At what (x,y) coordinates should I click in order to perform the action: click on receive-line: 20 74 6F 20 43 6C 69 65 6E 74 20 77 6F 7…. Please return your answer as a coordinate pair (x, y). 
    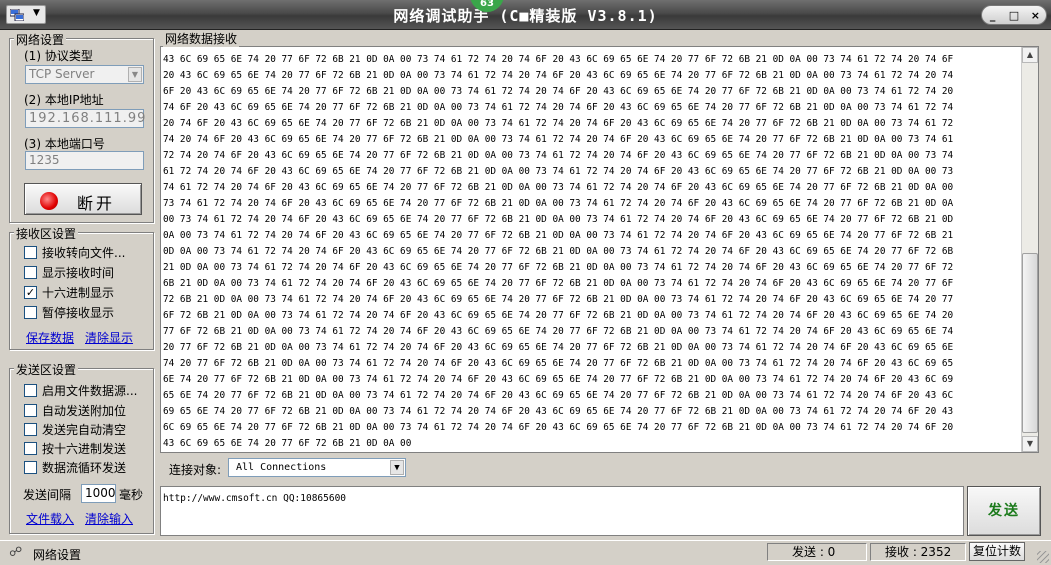
    Looking at the image, I should click on (558, 123).